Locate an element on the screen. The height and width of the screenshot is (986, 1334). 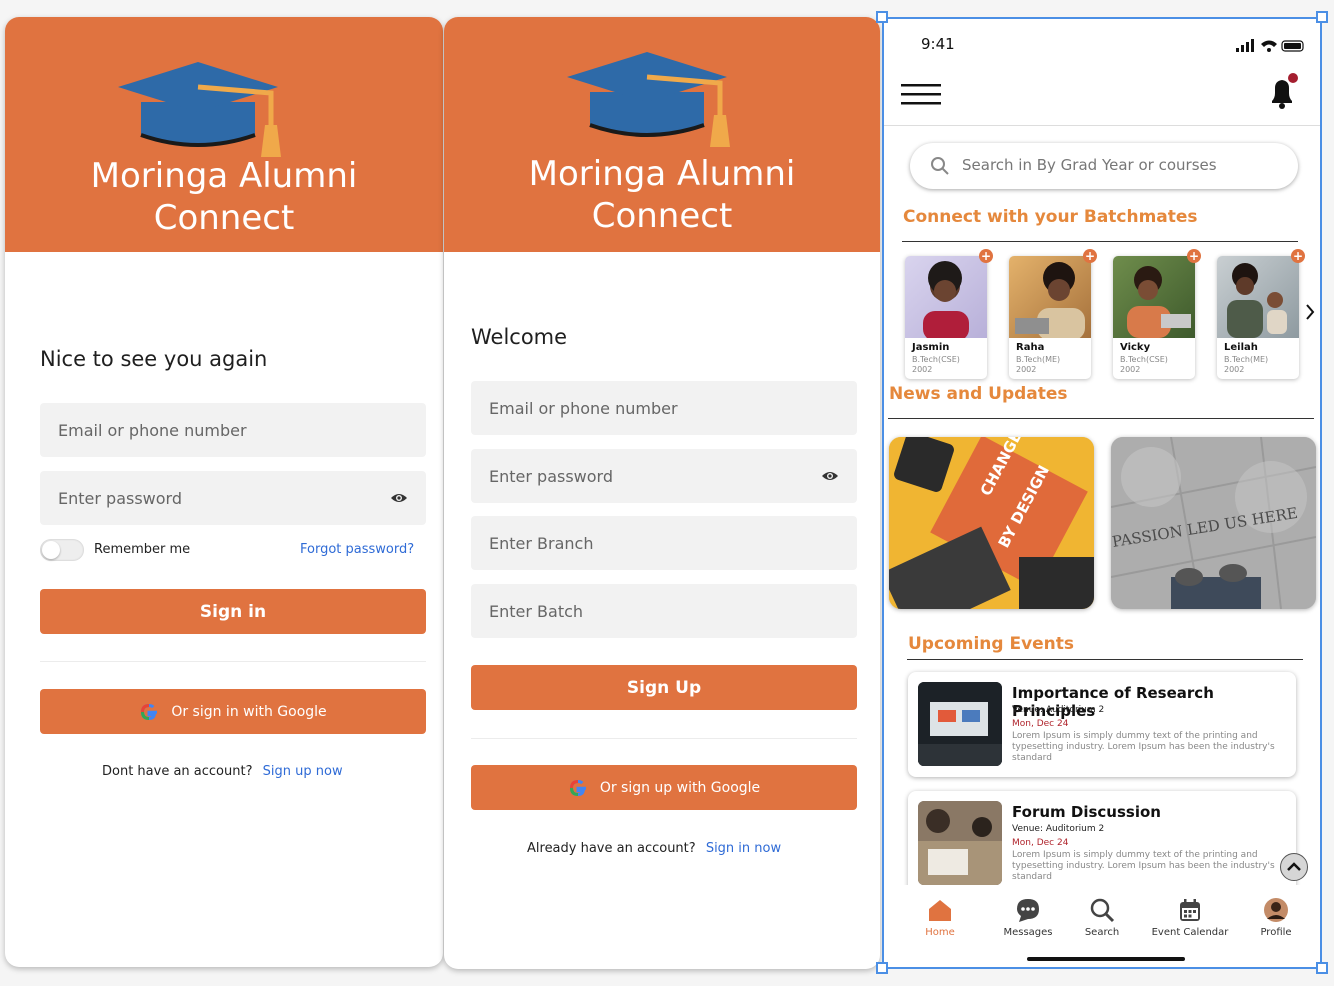
batchmate-branch: B.Tech(CSE) 2002 is located at coordinates (936, 364).